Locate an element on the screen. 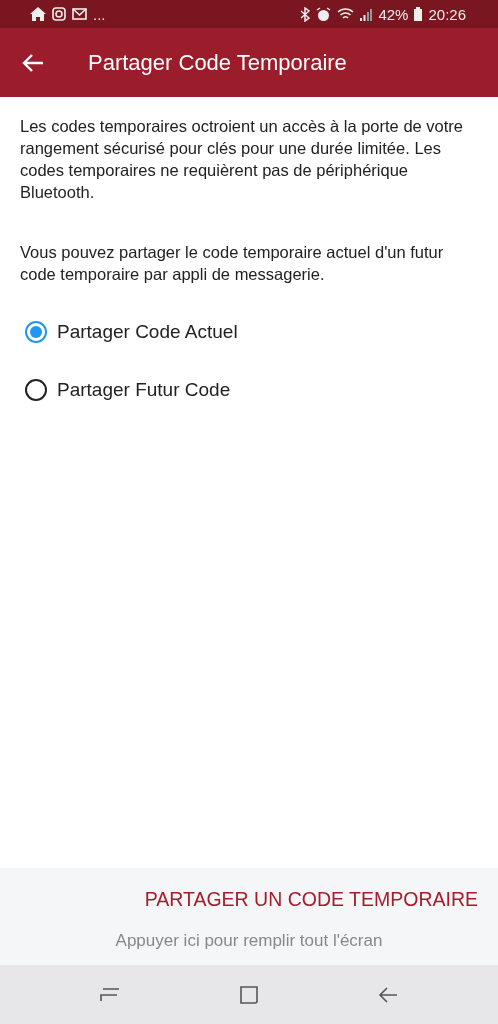 Image resolution: width=498 pixels, height=1024 pixels. back-button is located at coordinates (33, 62).